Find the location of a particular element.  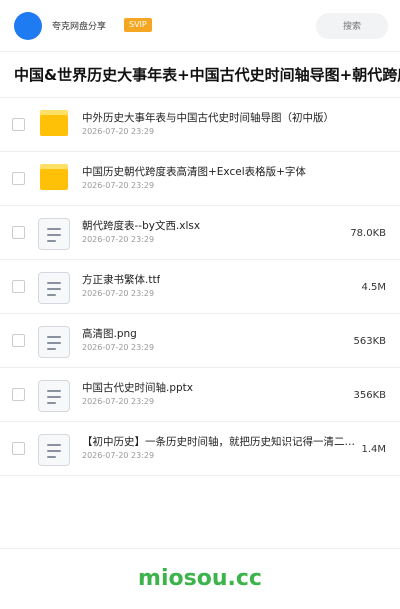

avatar is located at coordinates (28, 26).